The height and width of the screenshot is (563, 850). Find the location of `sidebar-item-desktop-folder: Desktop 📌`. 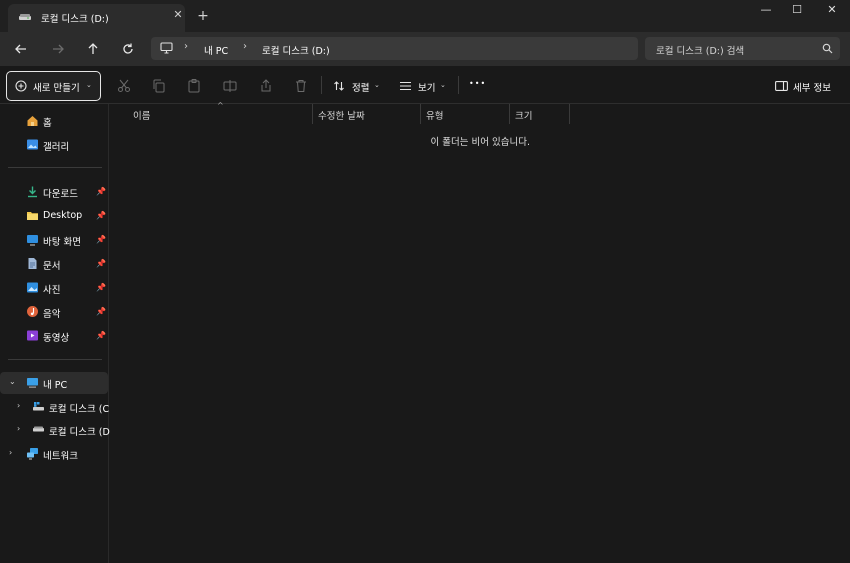

sidebar-item-desktop-folder: Desktop 📌 is located at coordinates (54, 216).